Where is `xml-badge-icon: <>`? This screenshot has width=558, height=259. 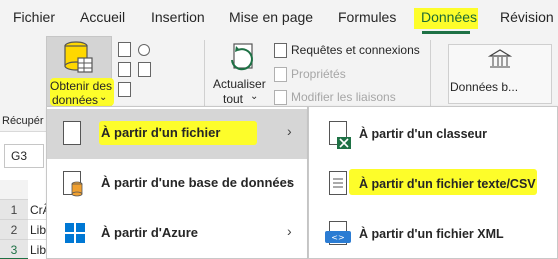
xml-badge-icon: <> is located at coordinates (338, 237).